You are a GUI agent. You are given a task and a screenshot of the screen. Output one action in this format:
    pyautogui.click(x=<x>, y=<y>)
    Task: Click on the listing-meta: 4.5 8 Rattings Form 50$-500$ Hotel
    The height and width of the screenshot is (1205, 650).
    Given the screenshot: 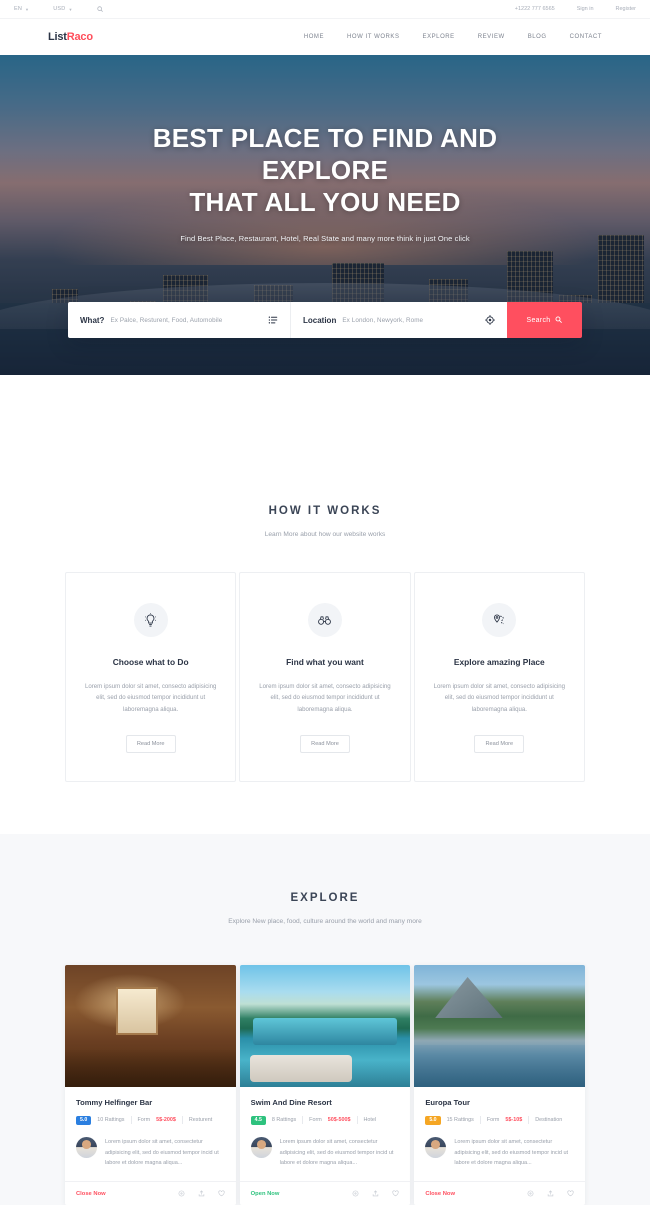 What is the action you would take?
    pyautogui.click(x=325, y=1120)
    